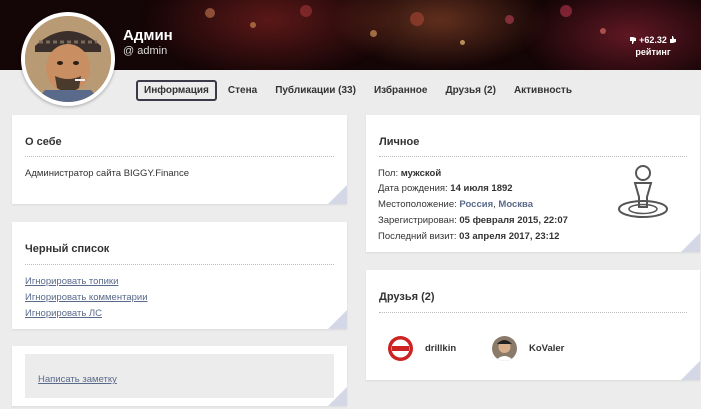  Describe the element at coordinates (63, 313) in the screenshot. I see `ignore-messages-link: Игнорировать ЛС` at that location.